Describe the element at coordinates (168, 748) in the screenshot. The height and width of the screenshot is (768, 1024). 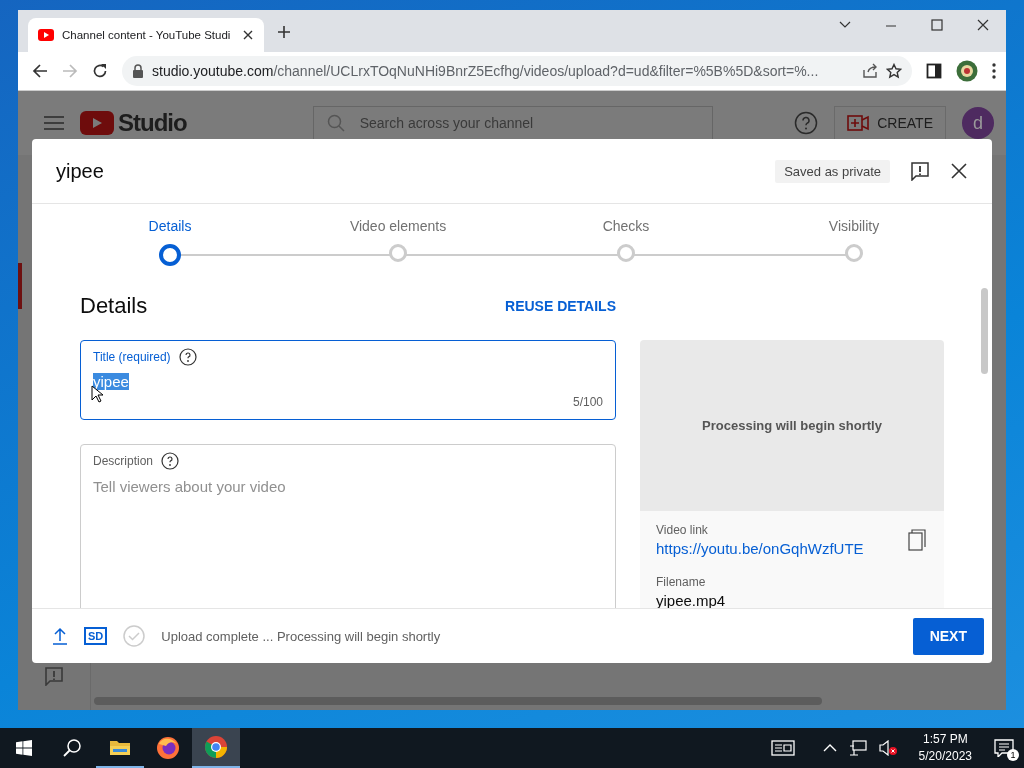
I see `firefox-icon` at that location.